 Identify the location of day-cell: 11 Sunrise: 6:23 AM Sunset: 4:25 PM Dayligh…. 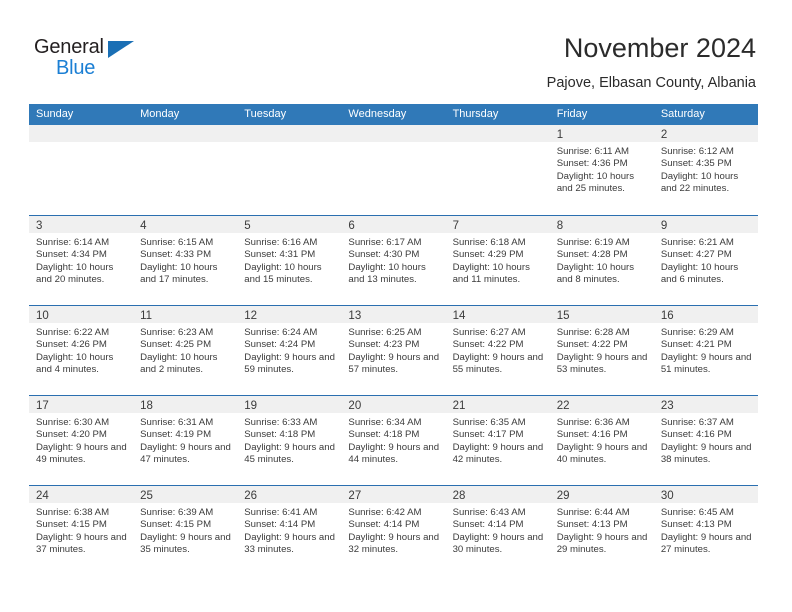
(185, 350).